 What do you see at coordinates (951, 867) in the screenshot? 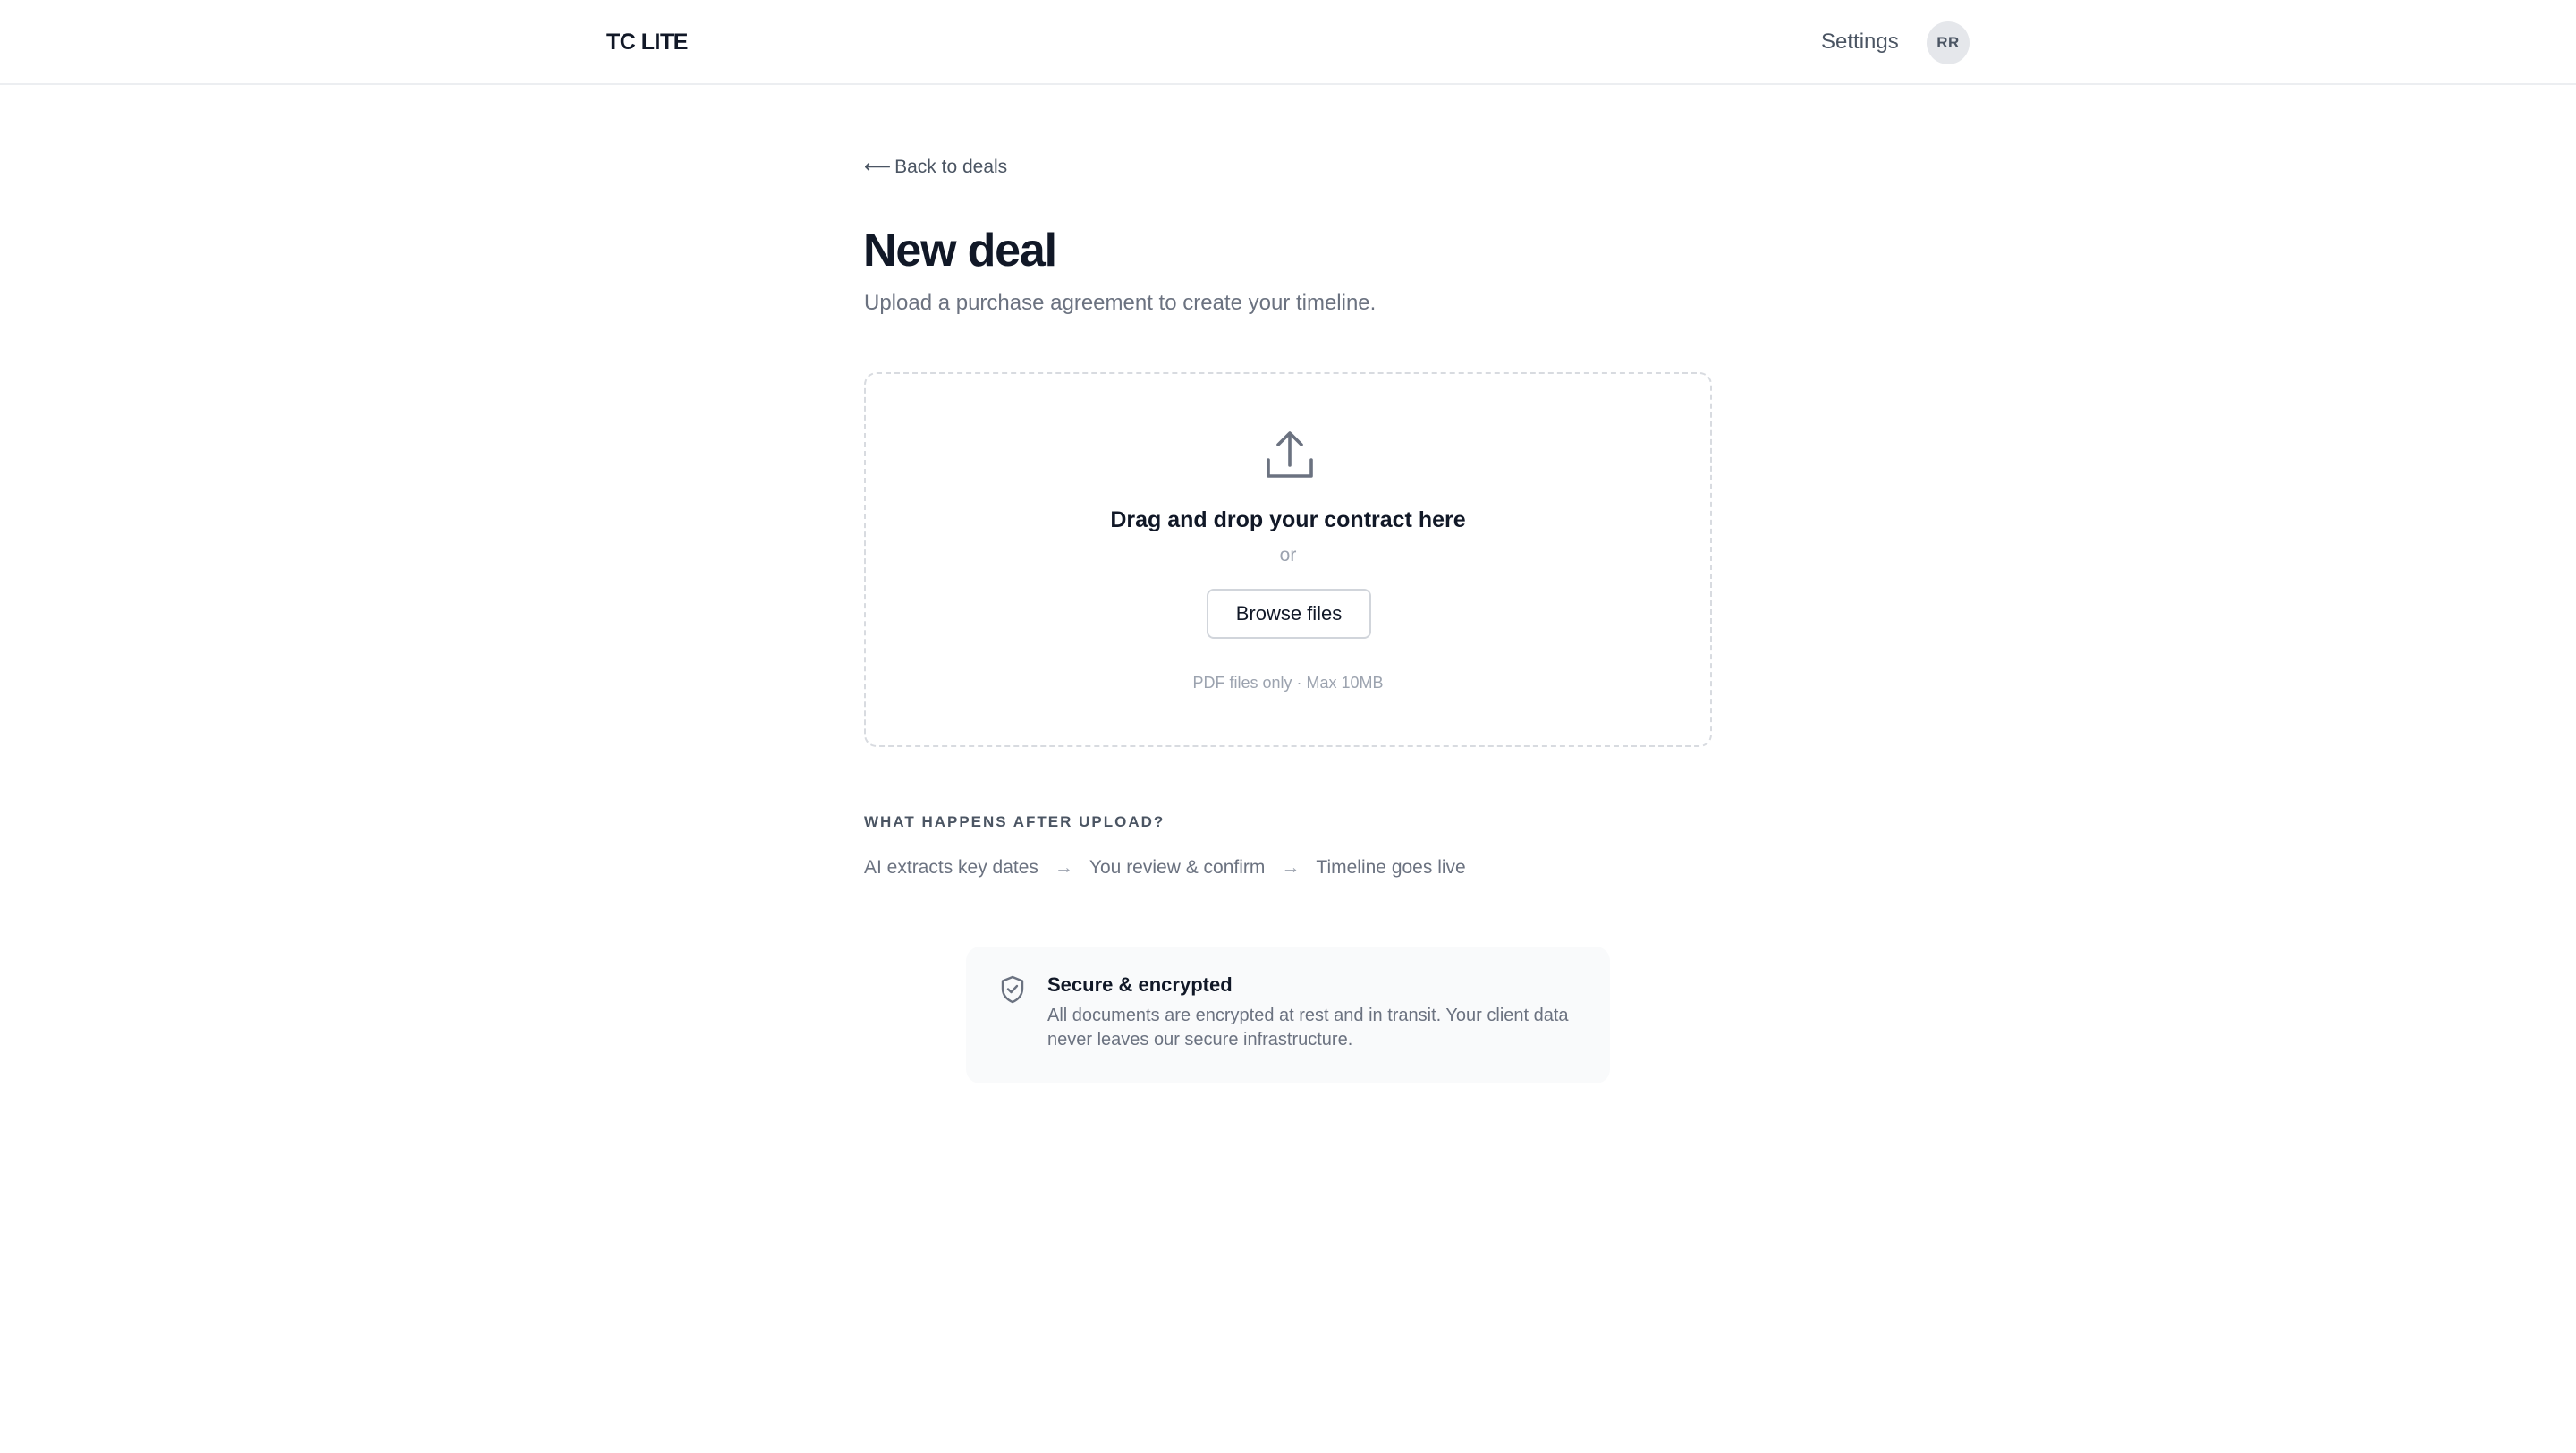
I see `process-step: AI extracts key dates` at bounding box center [951, 867].